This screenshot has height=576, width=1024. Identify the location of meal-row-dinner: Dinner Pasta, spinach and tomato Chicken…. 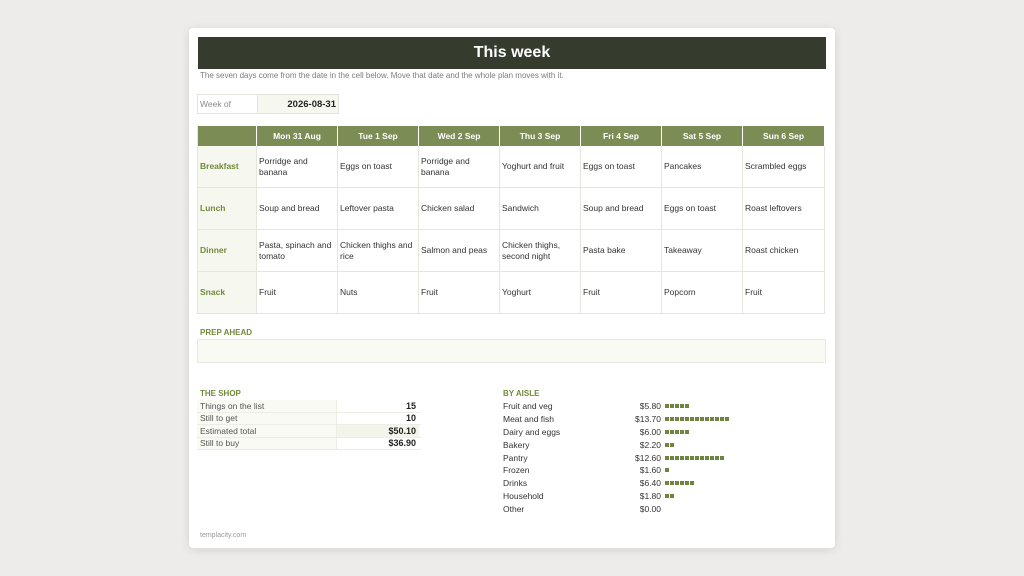
(511, 251).